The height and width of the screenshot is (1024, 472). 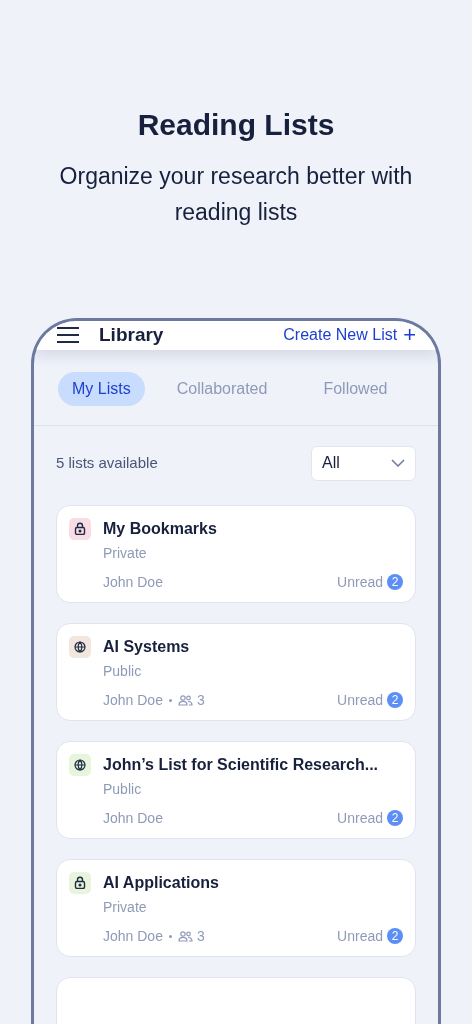 I want to click on page-title: Reading Lists, so click(x=236, y=125).